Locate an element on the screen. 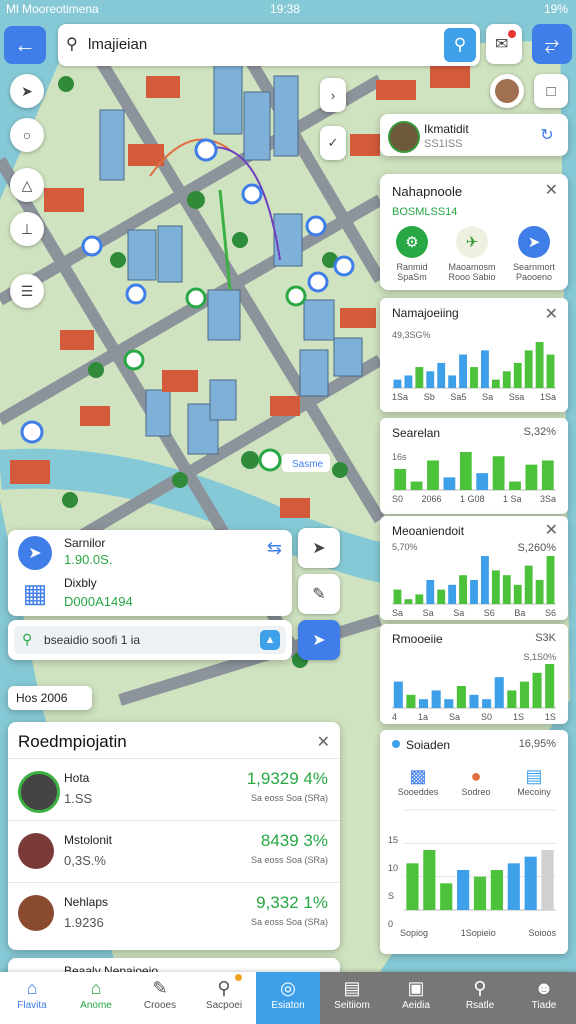  back-button: ← is located at coordinates (25, 45).